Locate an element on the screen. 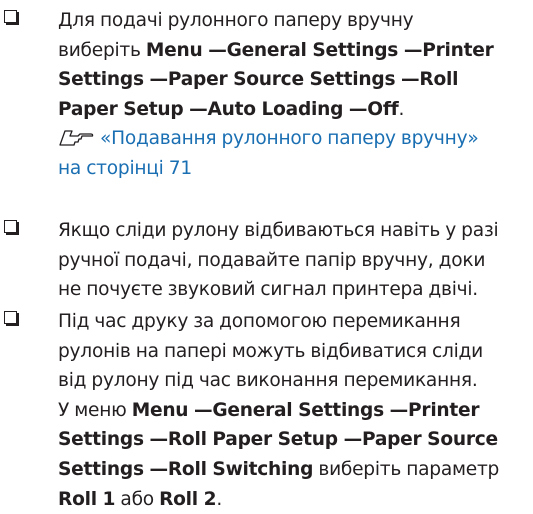 Image resolution: width=533 pixels, height=514 pixels. option-name: Roll 2 is located at coordinates (188, 499).